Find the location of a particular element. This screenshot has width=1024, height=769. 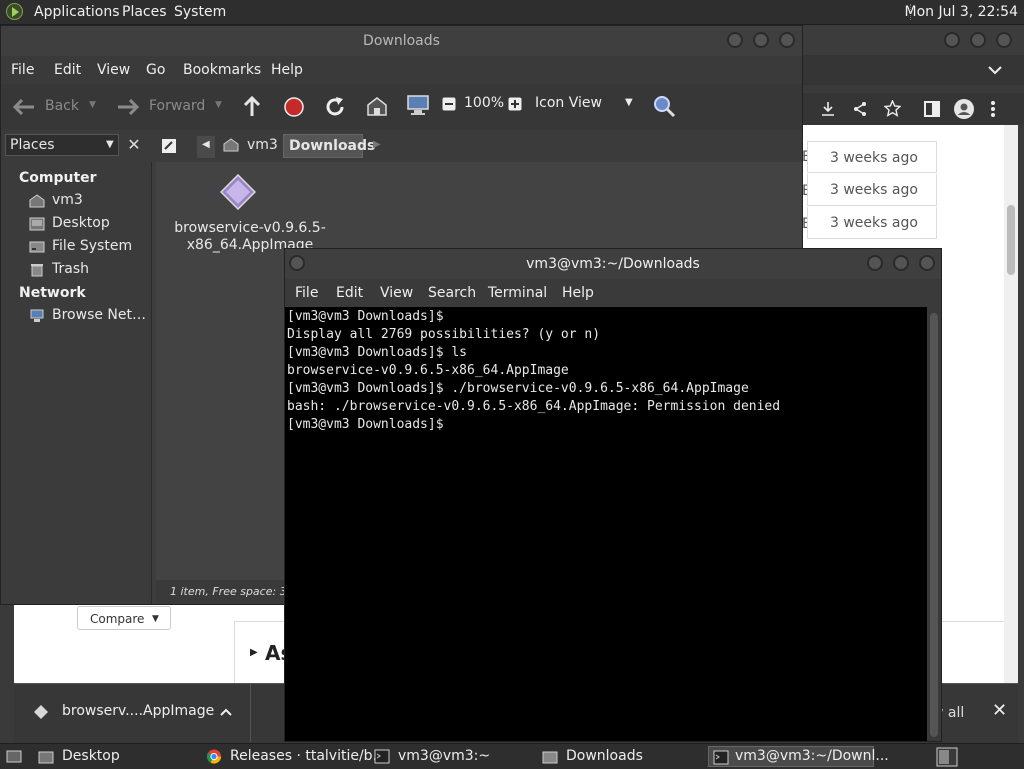

chevron-down-icon is located at coordinates (995, 70).